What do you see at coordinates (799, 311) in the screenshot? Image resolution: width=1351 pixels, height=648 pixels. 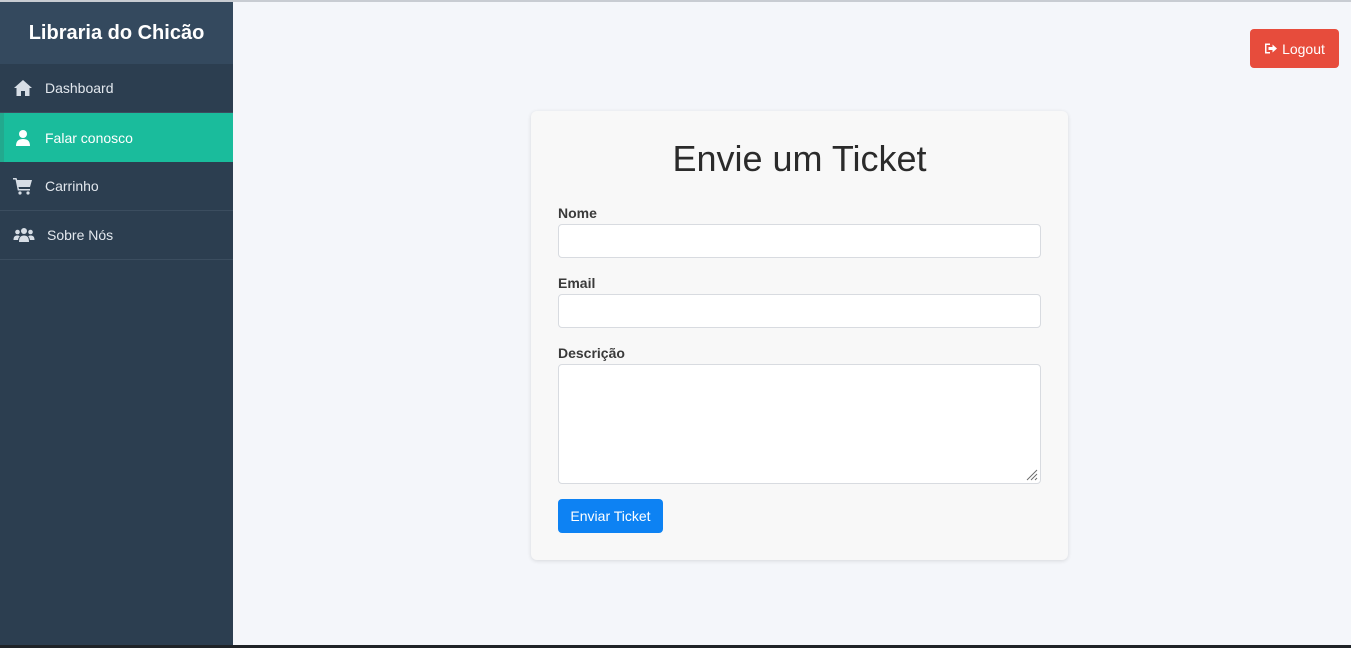 I see `email-field` at bounding box center [799, 311].